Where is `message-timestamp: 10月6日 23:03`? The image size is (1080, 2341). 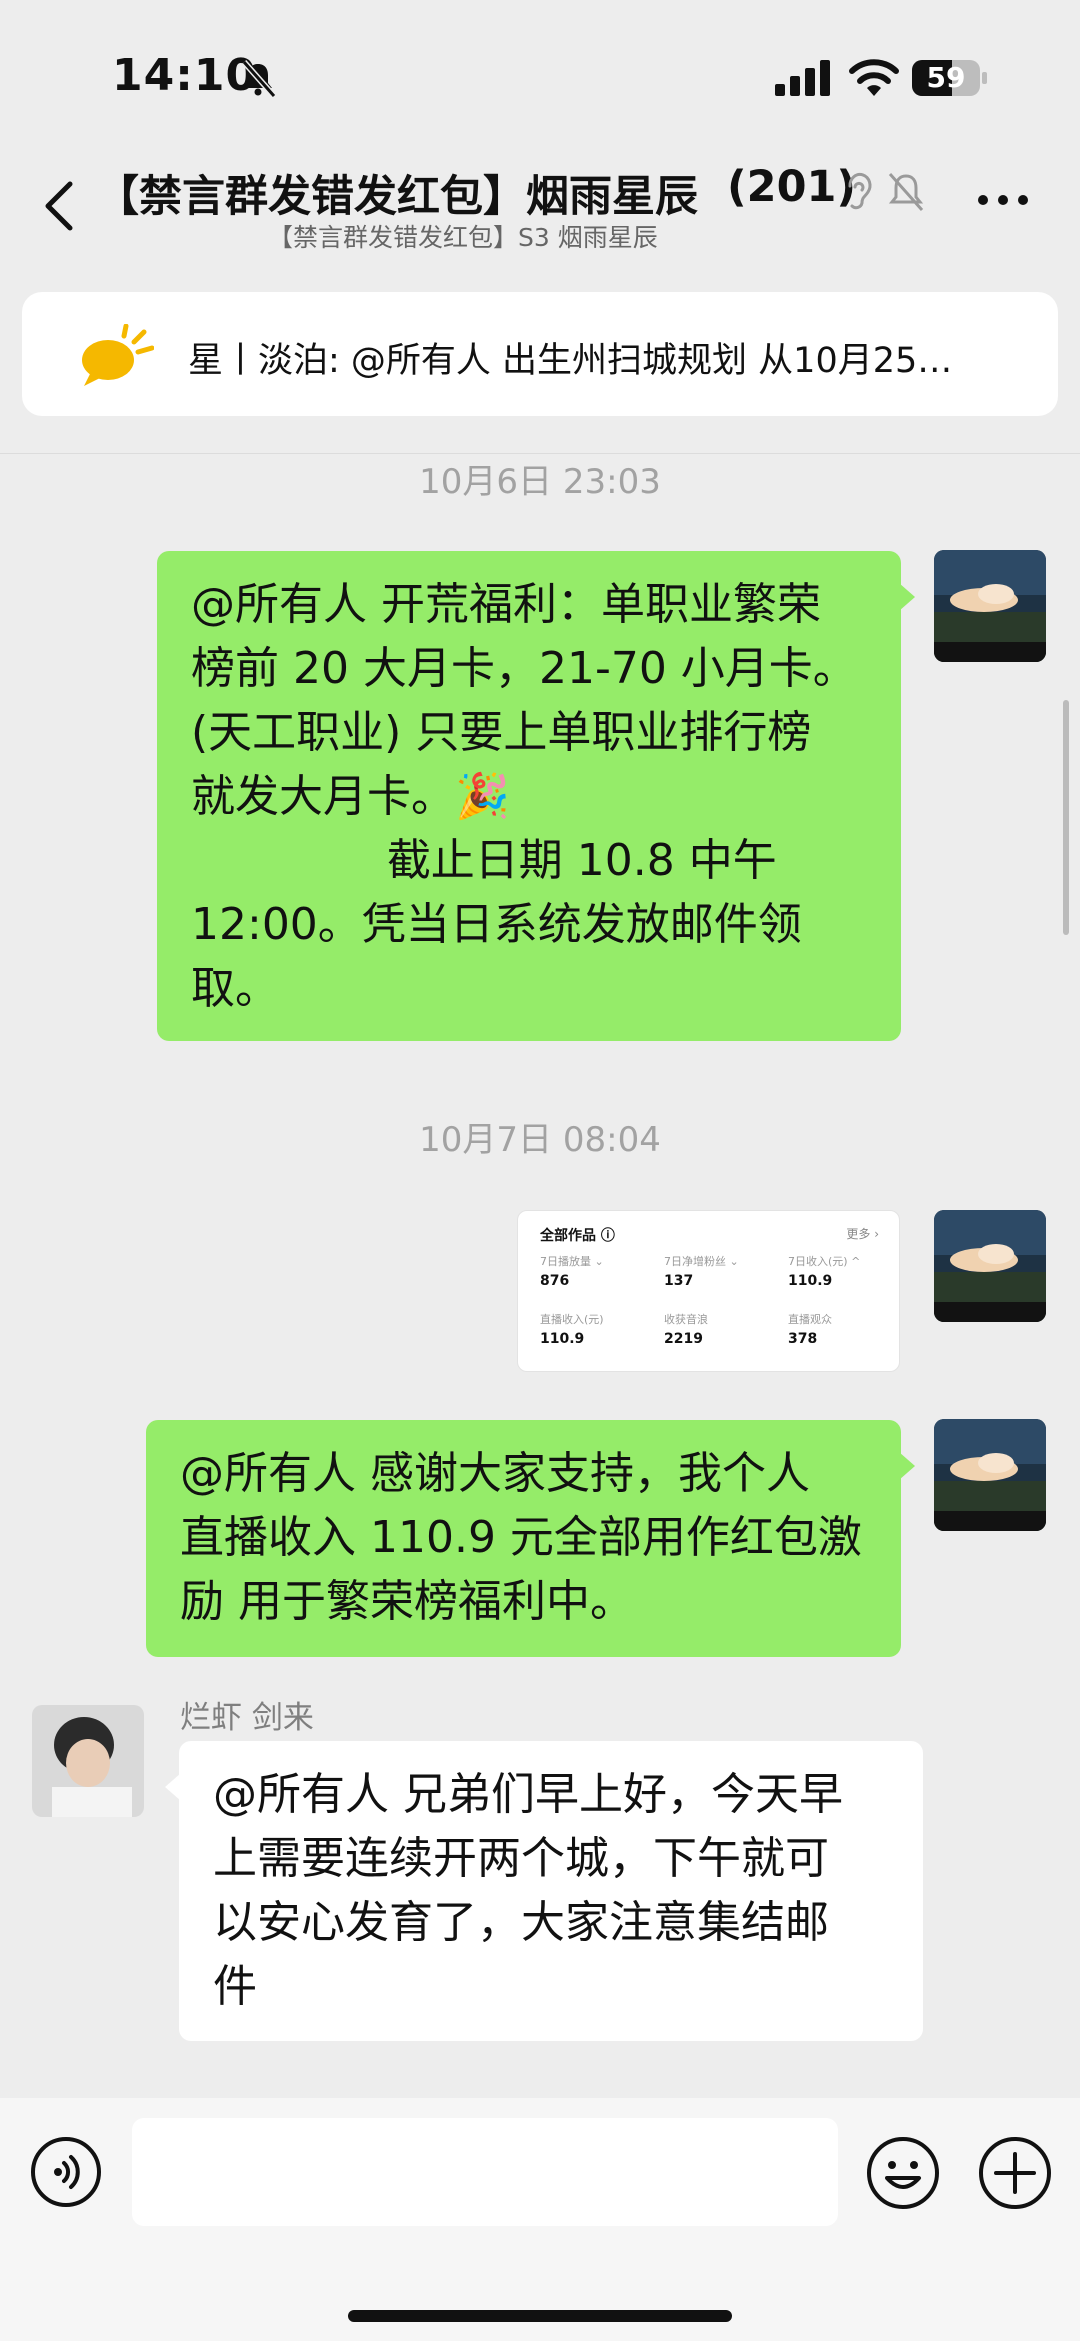 message-timestamp: 10月6日 23:03 is located at coordinates (540, 482).